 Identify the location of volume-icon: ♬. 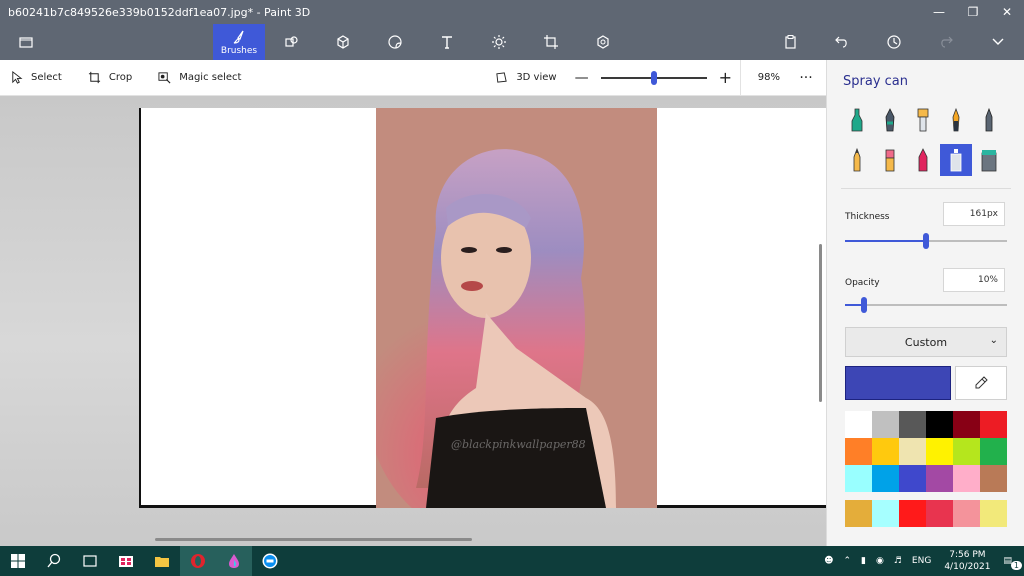
(898, 561).